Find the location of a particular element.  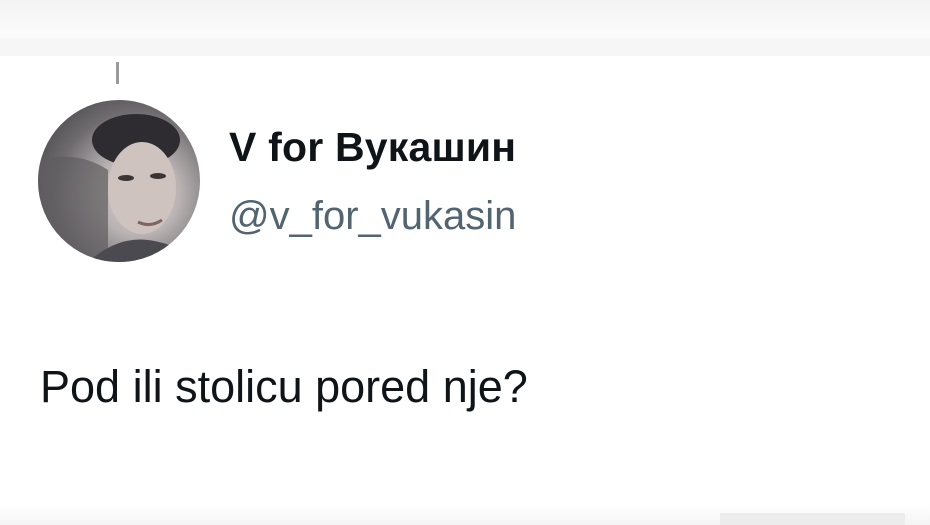

profile-photo-icon is located at coordinates (119, 188).